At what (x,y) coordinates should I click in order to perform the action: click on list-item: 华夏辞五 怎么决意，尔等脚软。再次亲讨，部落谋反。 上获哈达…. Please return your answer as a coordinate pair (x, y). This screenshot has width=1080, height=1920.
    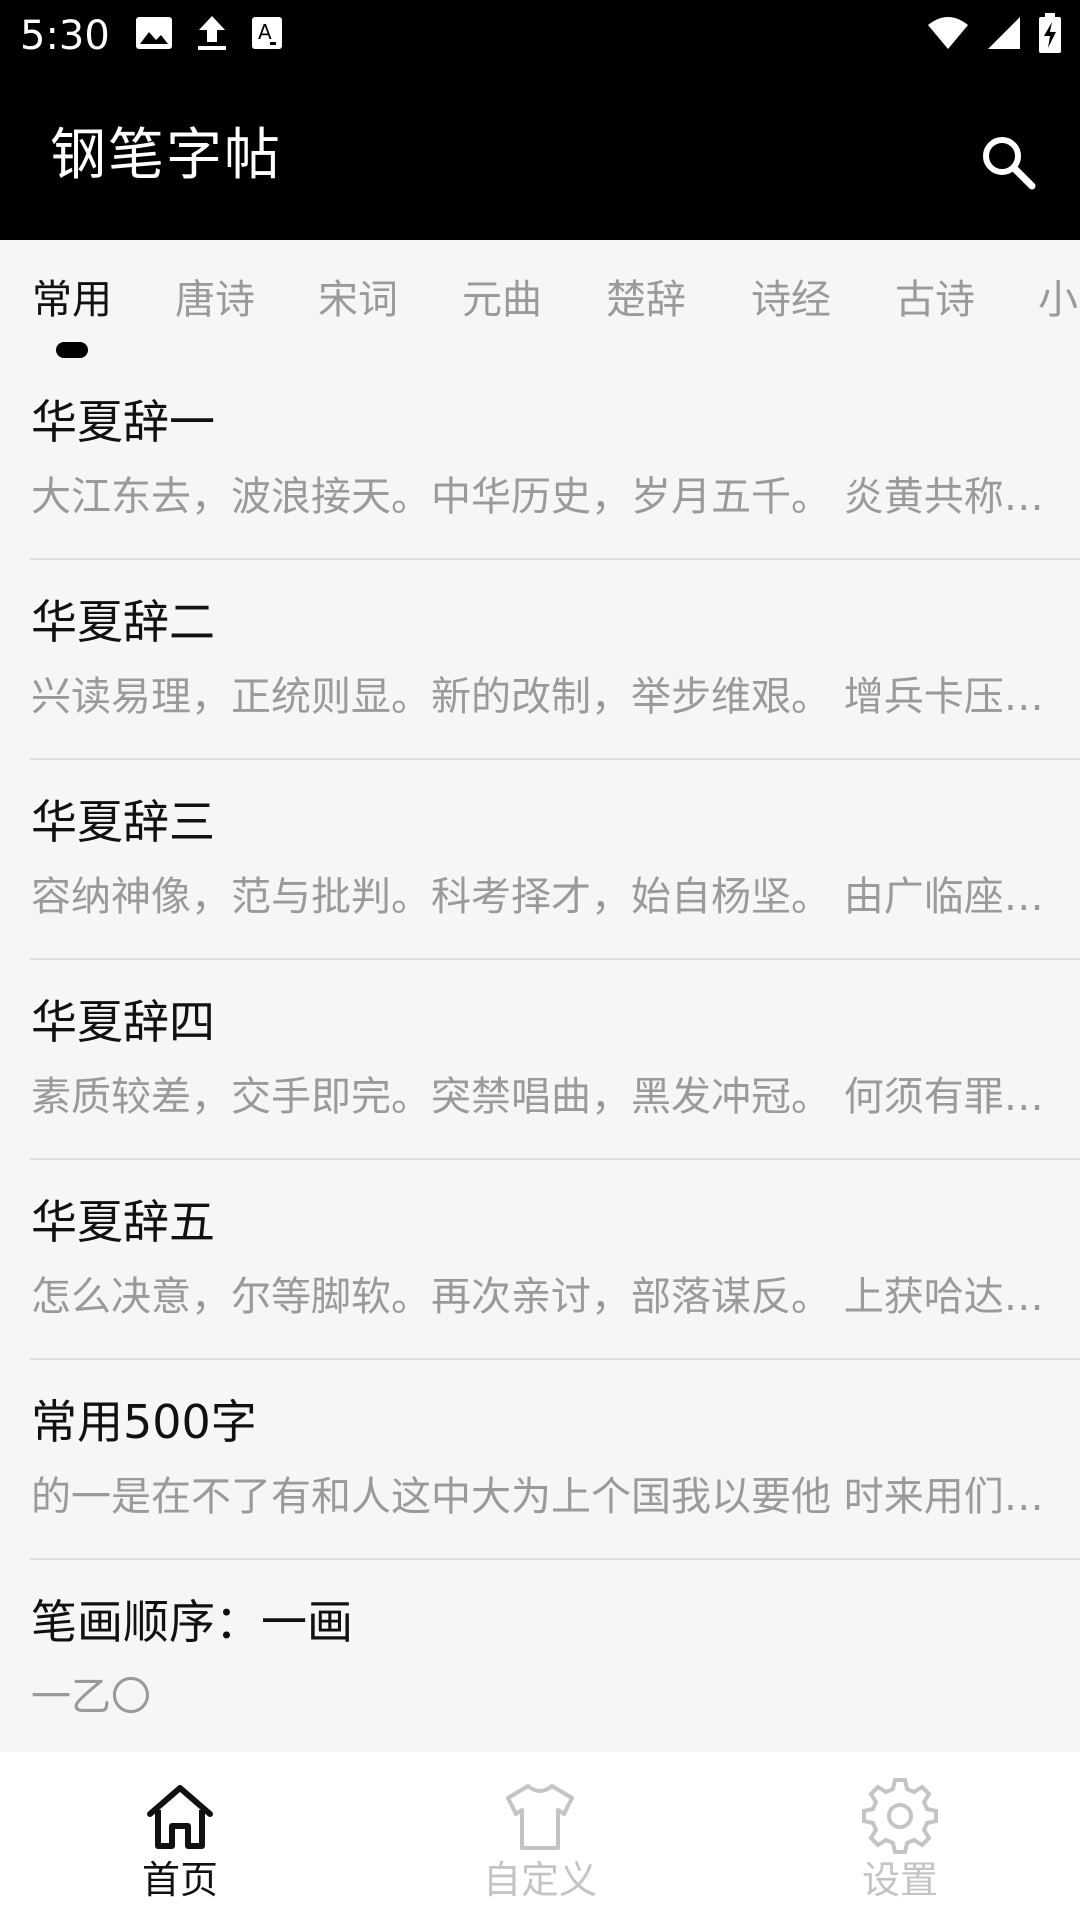
    Looking at the image, I should click on (555, 1260).